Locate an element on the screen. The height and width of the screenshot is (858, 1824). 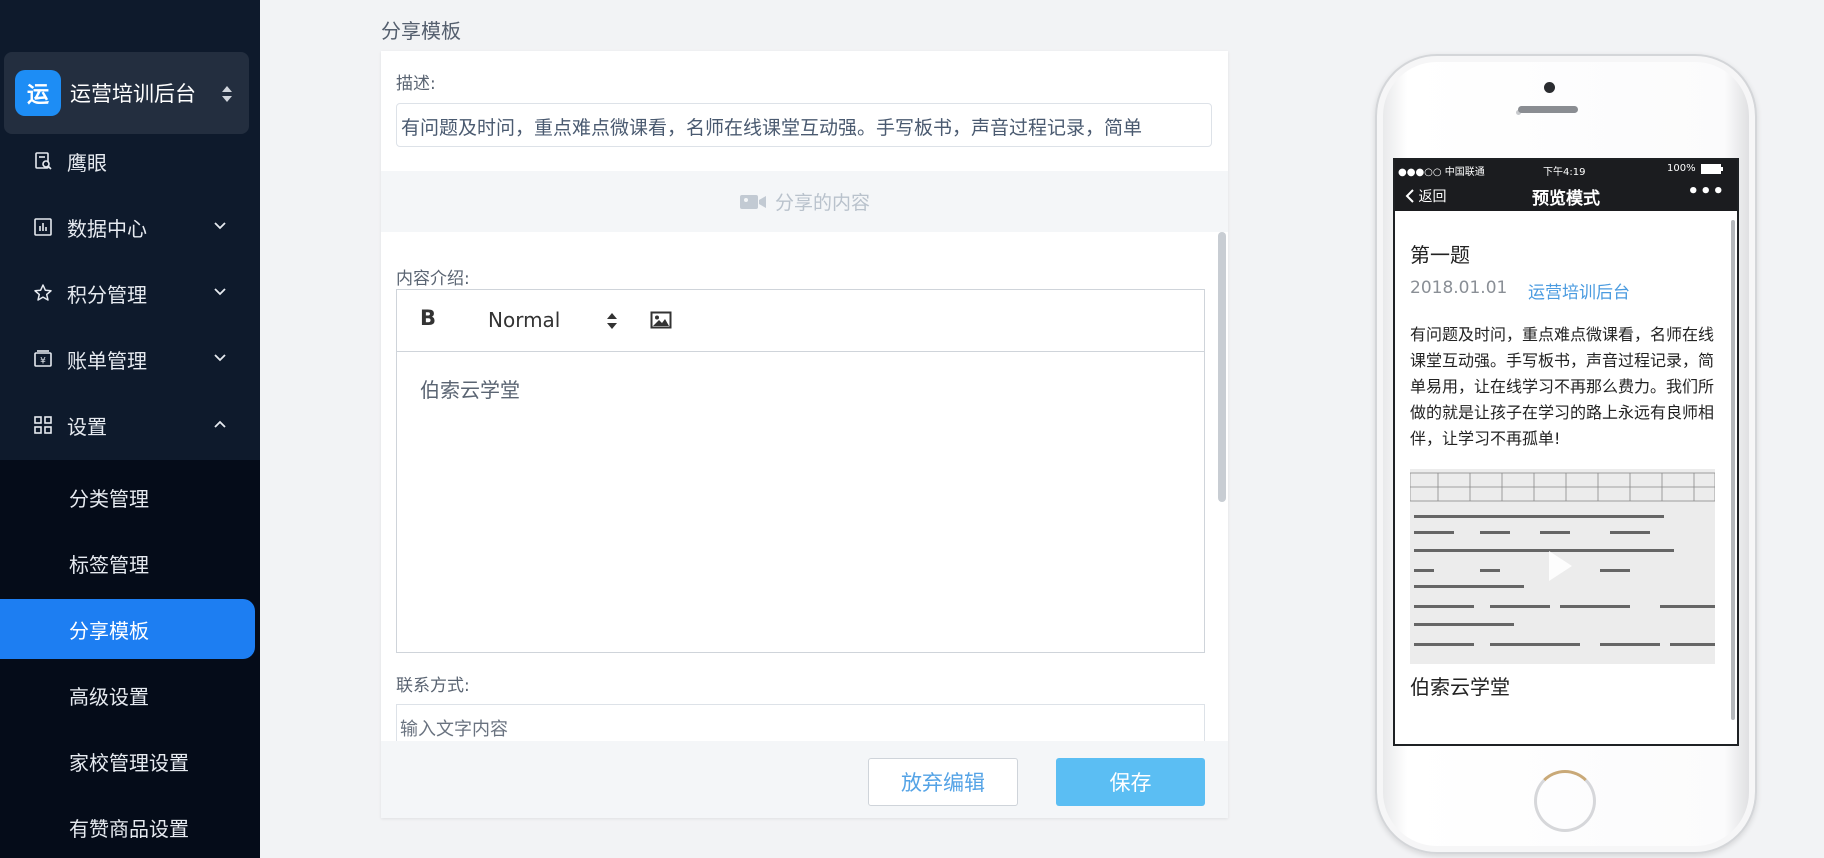
submenu-item-label: 分类管理 is located at coordinates (109, 498).